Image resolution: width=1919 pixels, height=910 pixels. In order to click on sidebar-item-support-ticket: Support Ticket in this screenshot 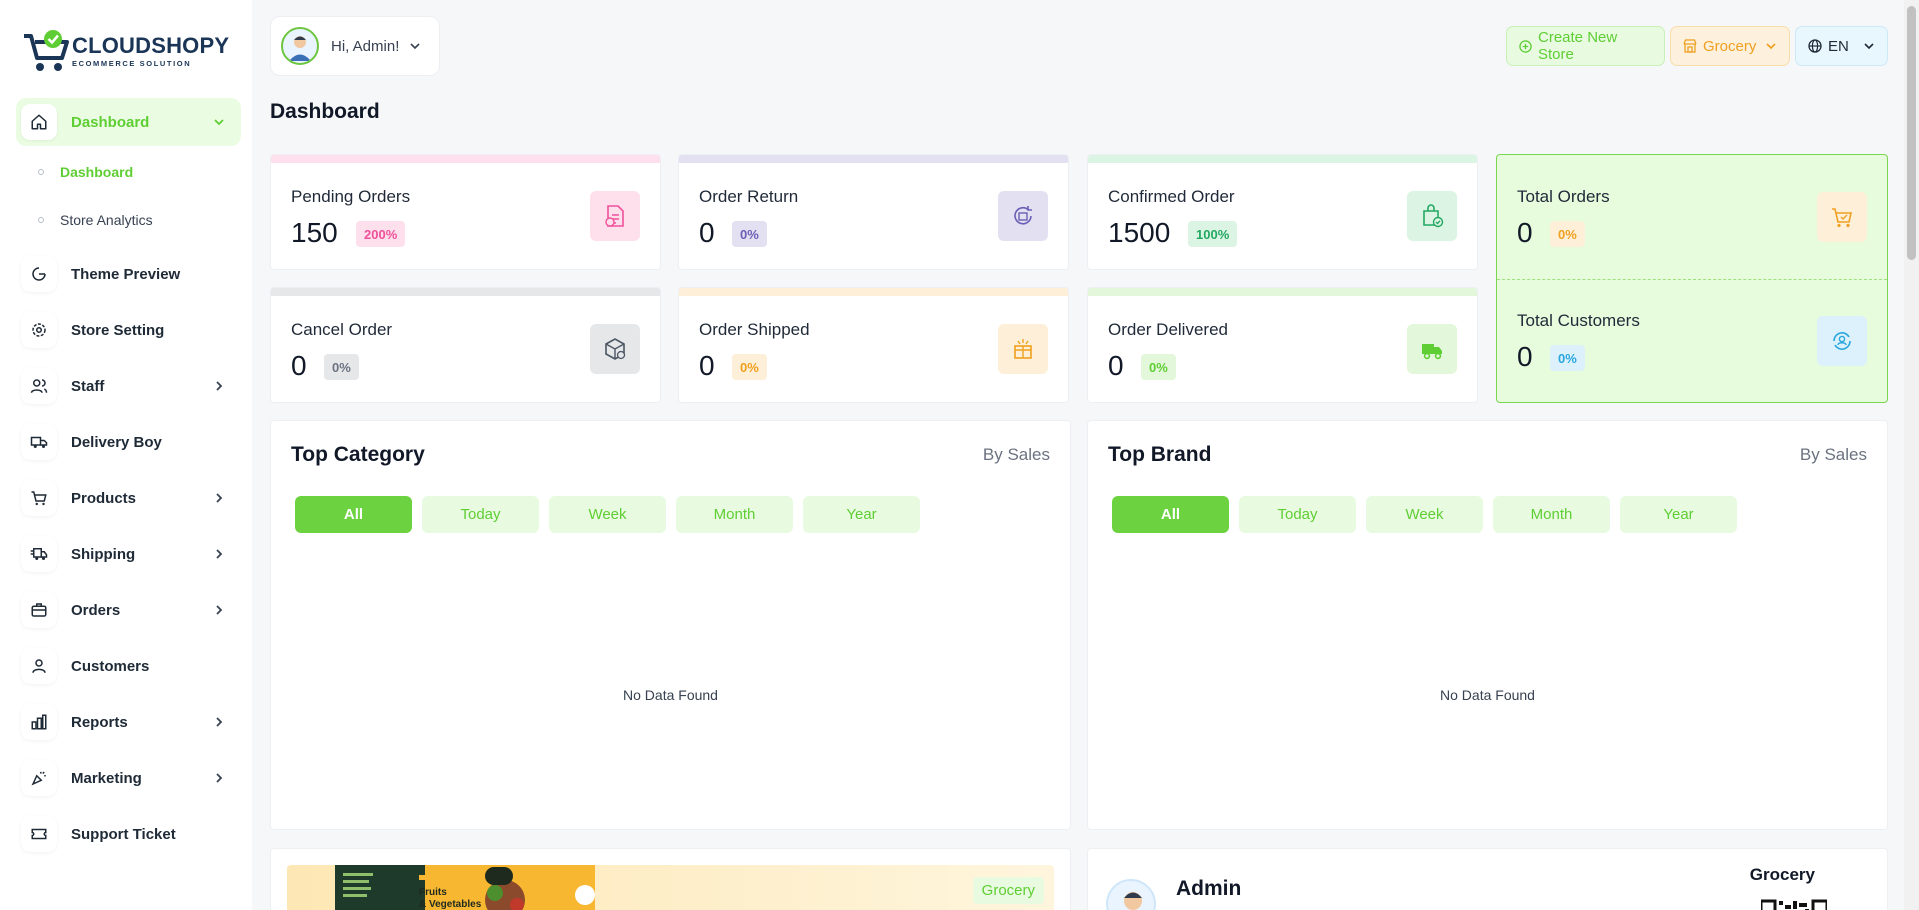, I will do `click(128, 834)`.